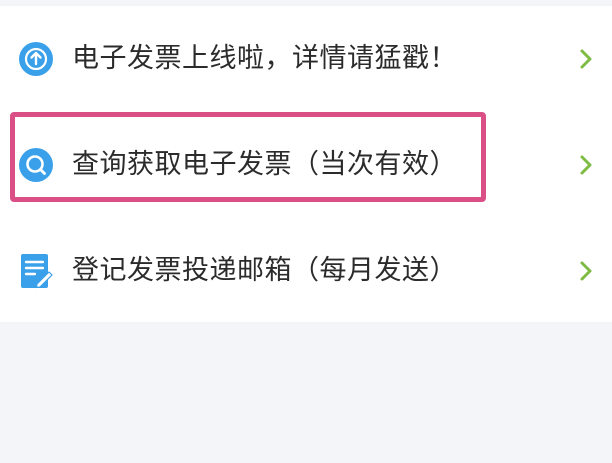  I want to click on document-edit-icon, so click(37, 271).